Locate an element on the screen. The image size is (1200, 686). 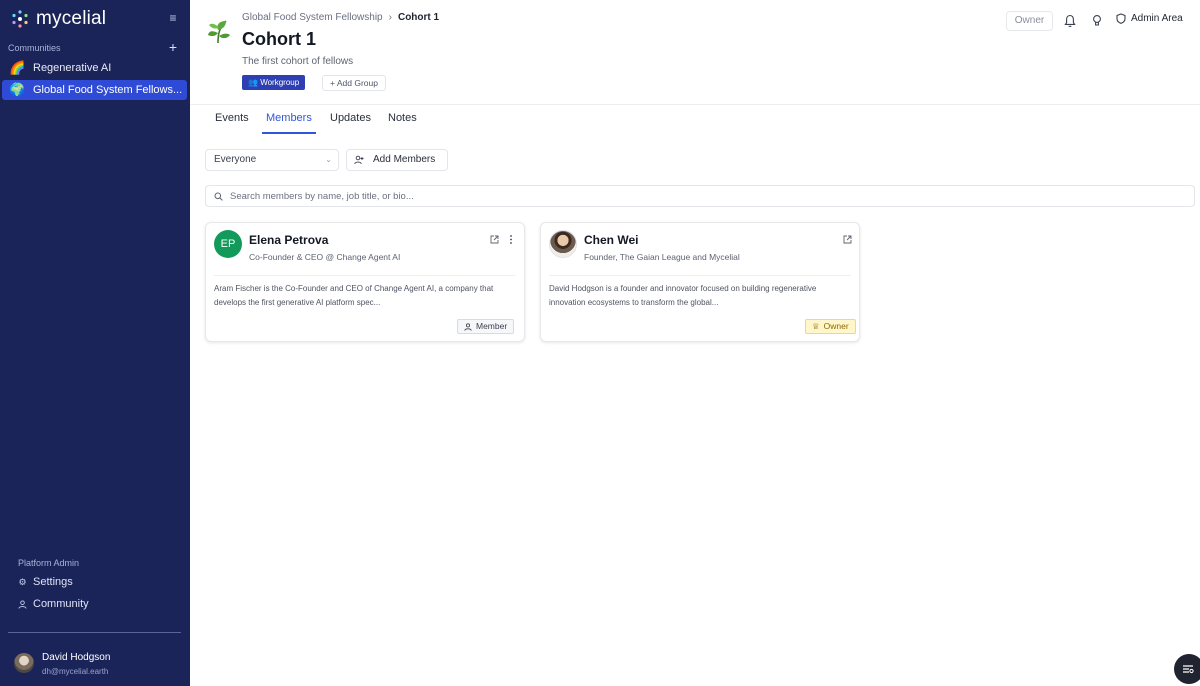
add-community-button: + is located at coordinates (173, 47).